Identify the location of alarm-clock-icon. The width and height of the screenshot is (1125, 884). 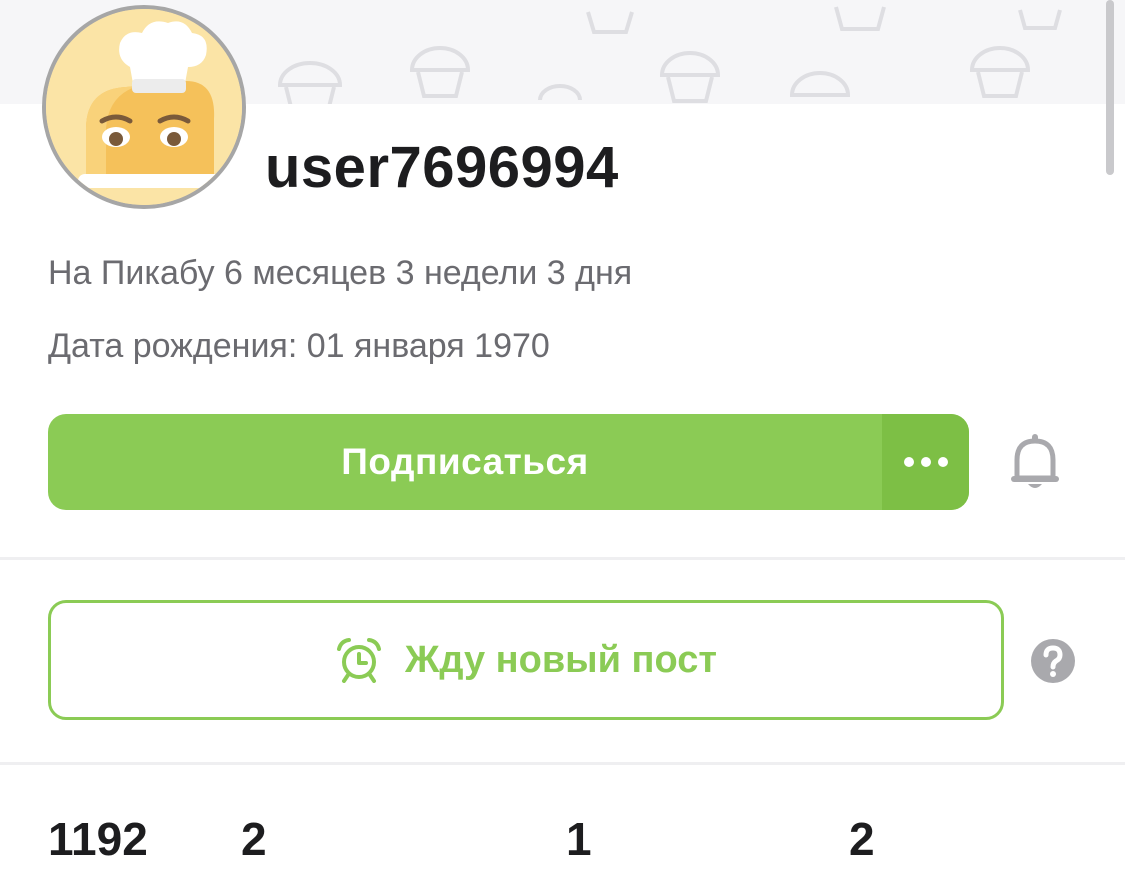
(359, 660).